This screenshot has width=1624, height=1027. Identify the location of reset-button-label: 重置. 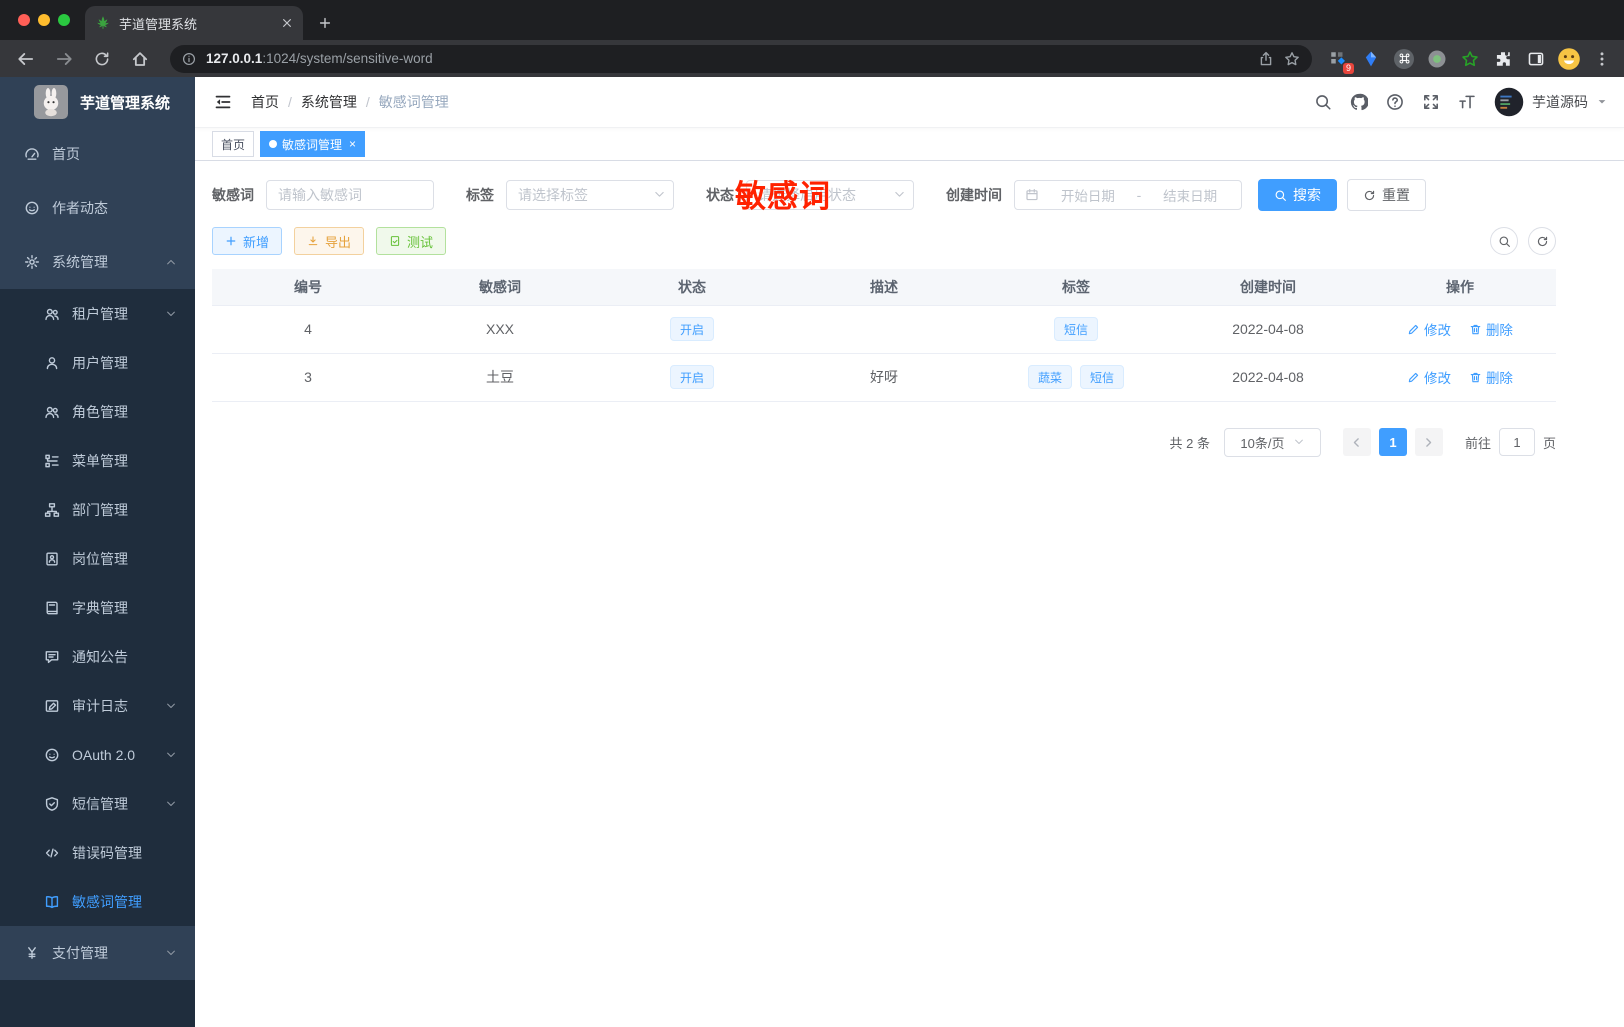
(1396, 195).